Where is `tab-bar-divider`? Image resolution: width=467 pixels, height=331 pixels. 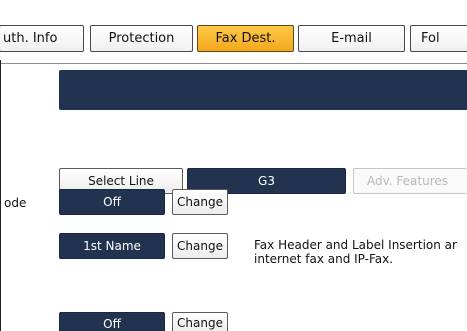 tab-bar-divider is located at coordinates (233, 63).